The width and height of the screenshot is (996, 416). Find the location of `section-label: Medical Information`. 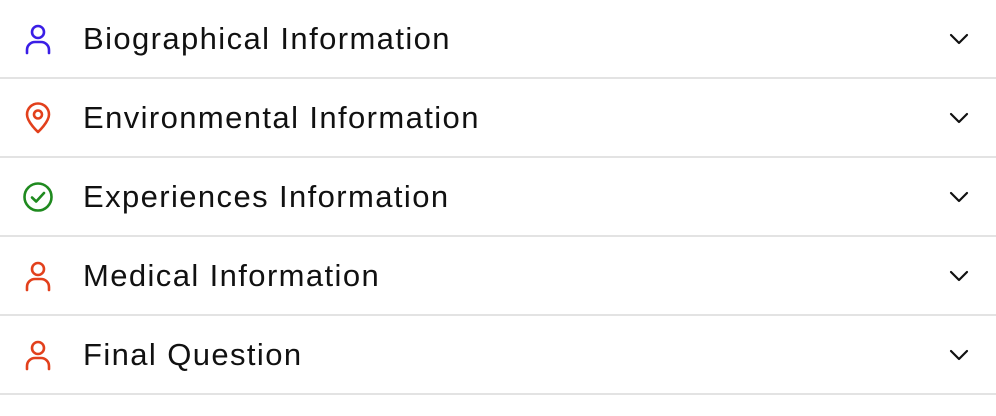

section-label: Medical Information is located at coordinates (232, 275).